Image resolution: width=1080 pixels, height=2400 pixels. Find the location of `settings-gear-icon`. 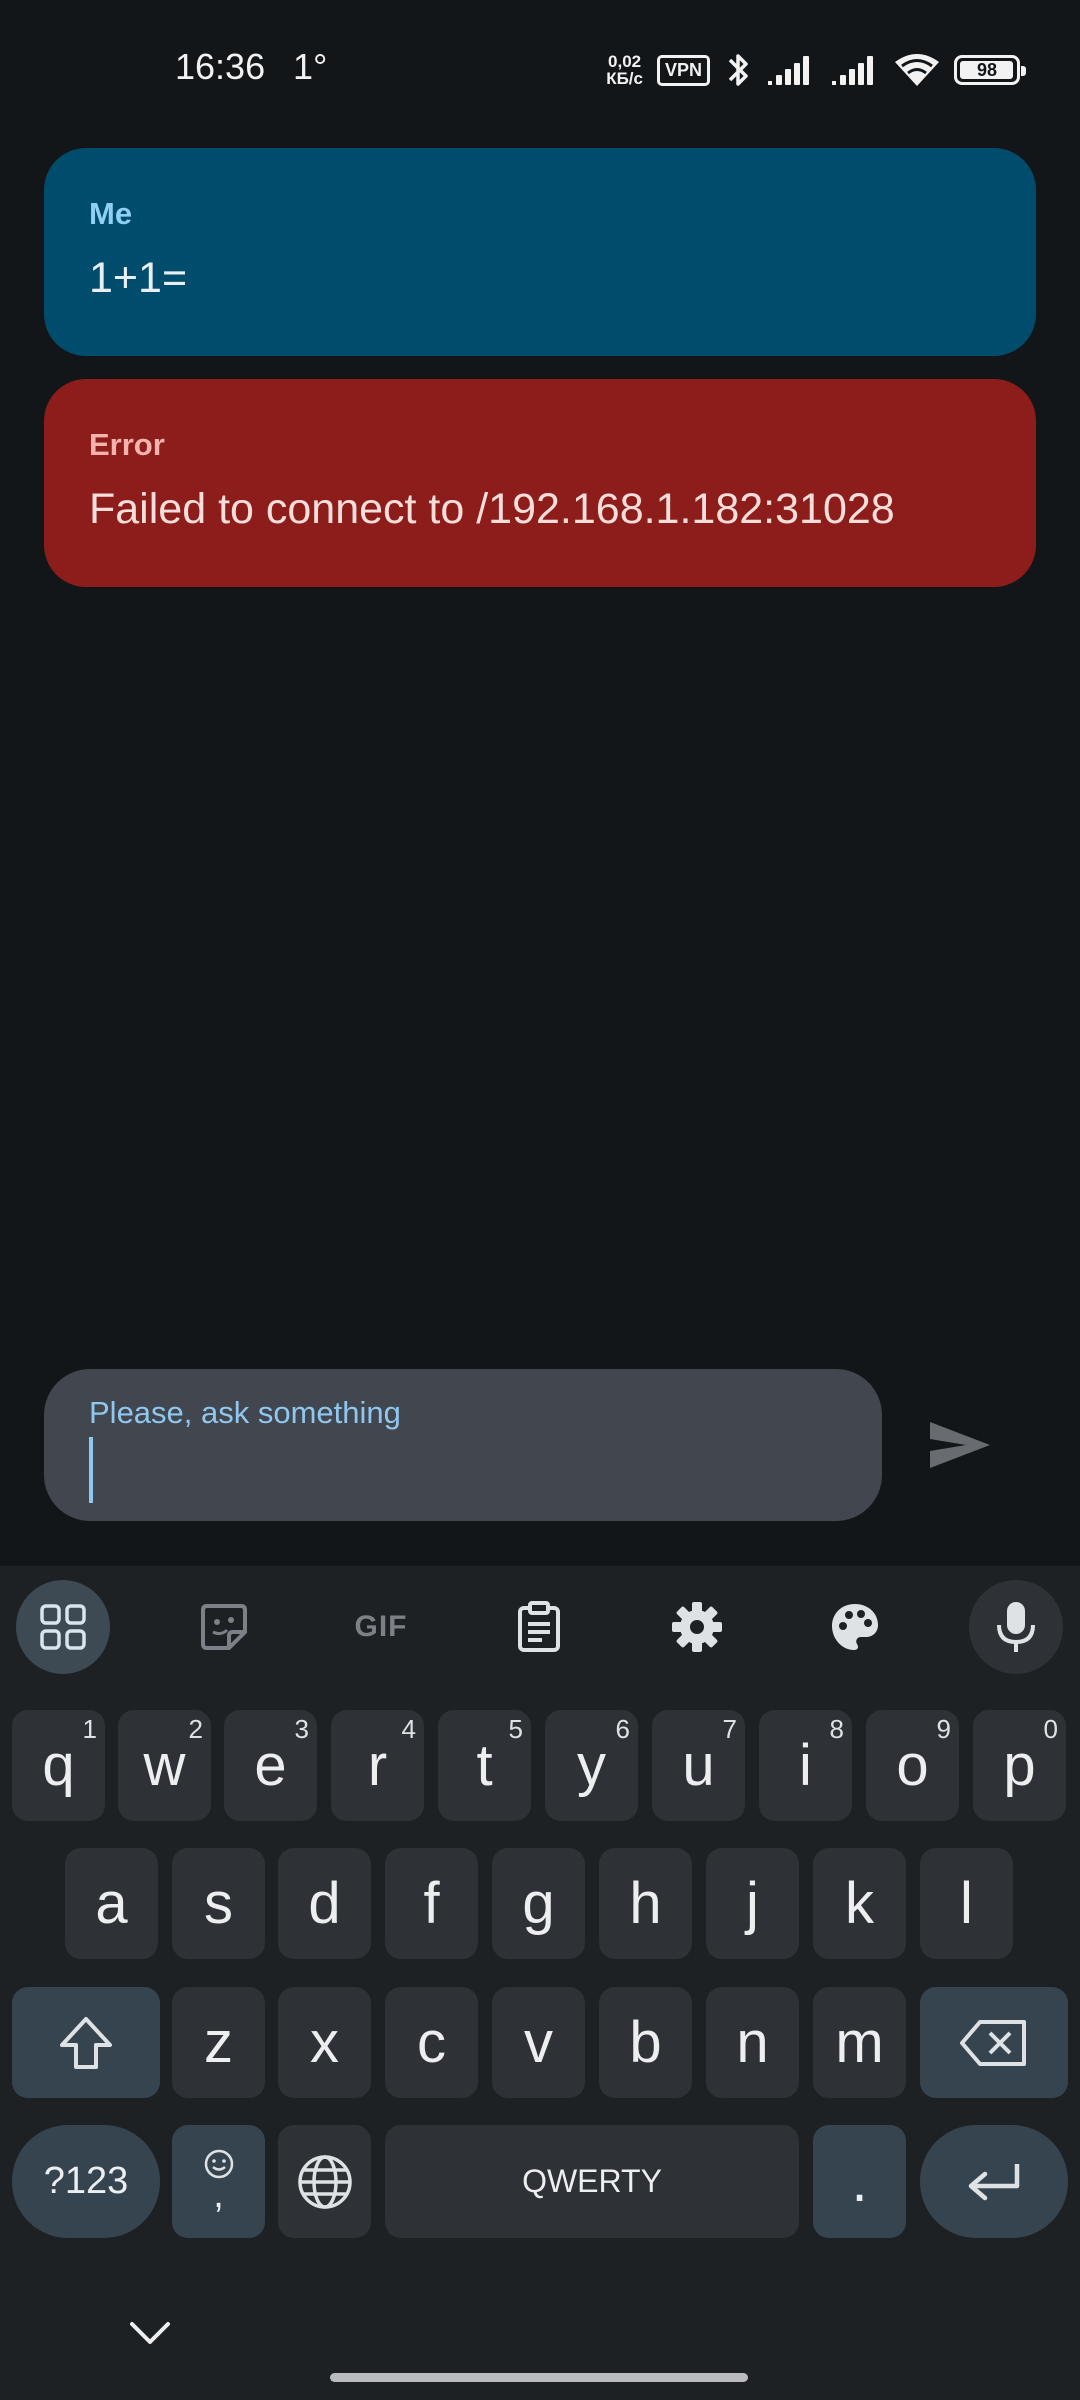

settings-gear-icon is located at coordinates (697, 1627).